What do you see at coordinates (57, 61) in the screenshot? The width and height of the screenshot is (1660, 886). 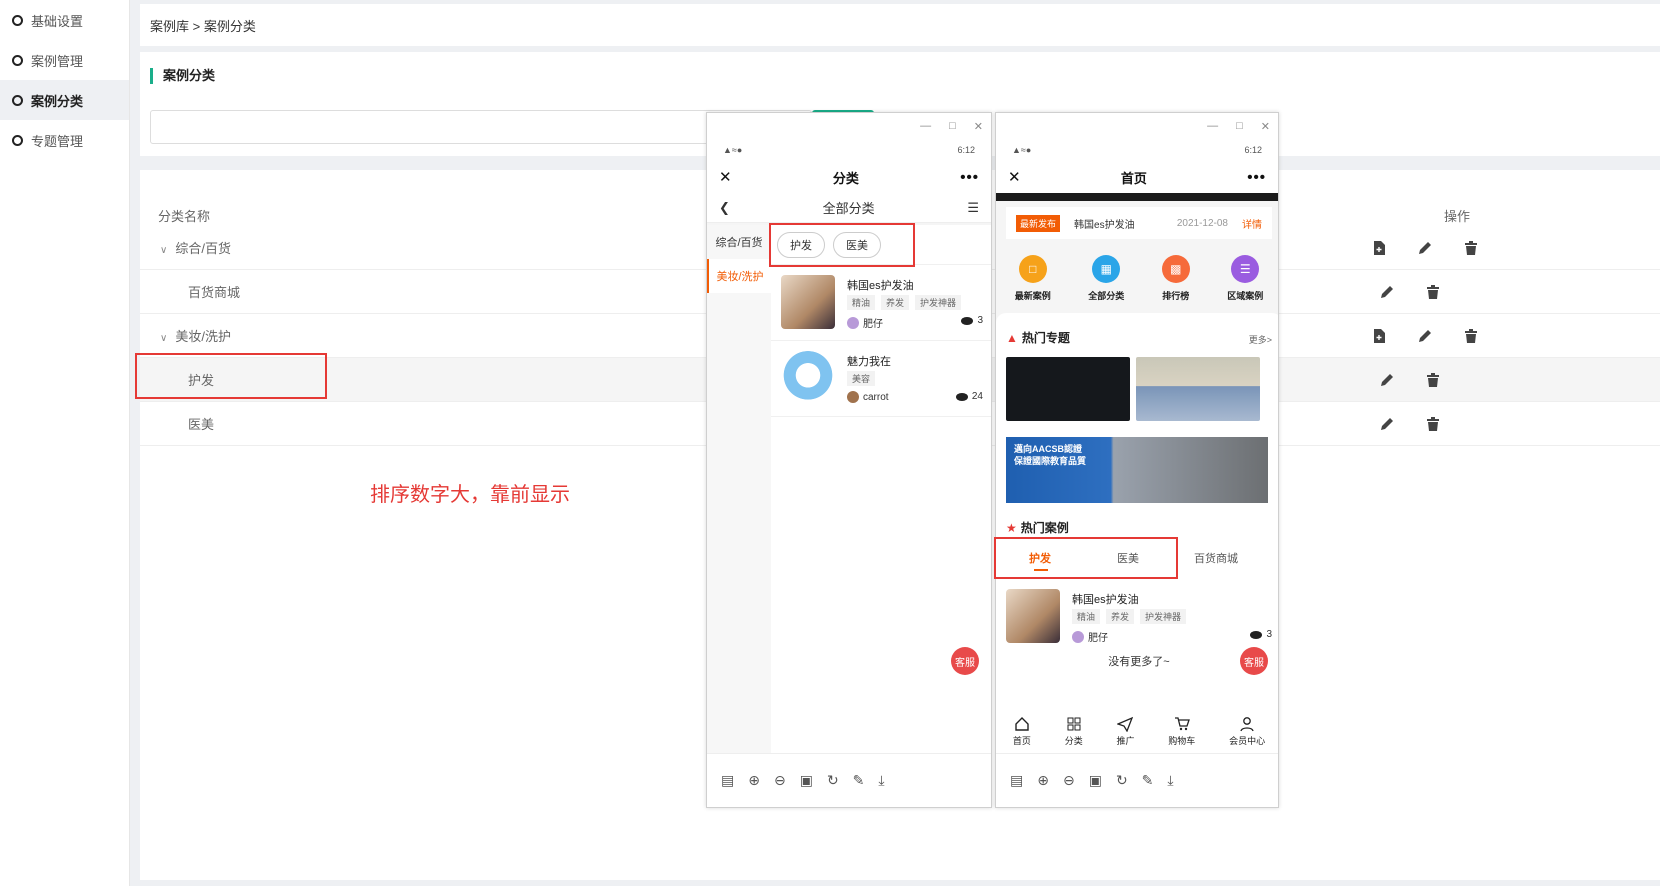 I see `sidebar-item-label: 案例管理` at bounding box center [57, 61].